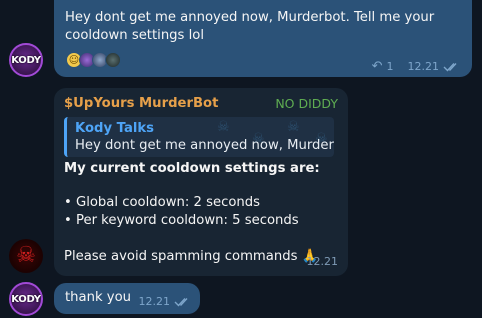 Image resolution: width=482 pixels, height=318 pixels. I want to click on message-meta: ↶ 1 12.21, so click(416, 66).